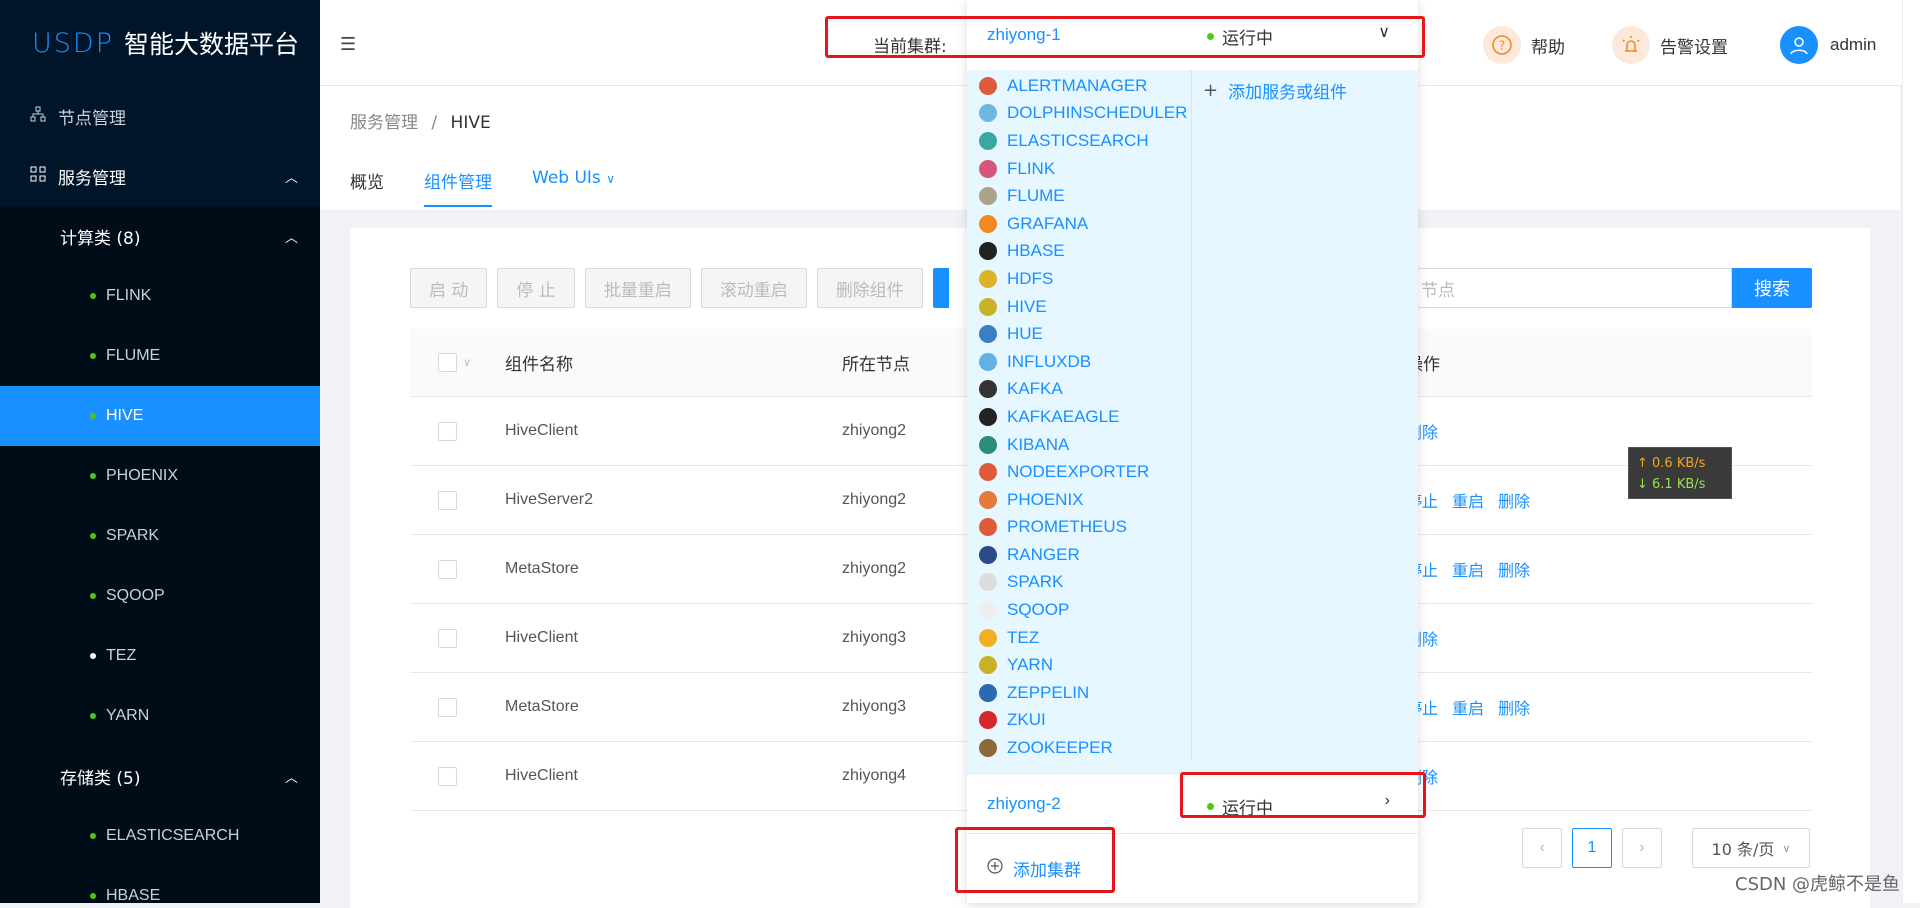 This screenshot has height=908, width=1920. Describe the element at coordinates (1085, 114) in the screenshot. I see `service-item-dolphinscheduler: DOLPHINSCHEDULER` at that location.